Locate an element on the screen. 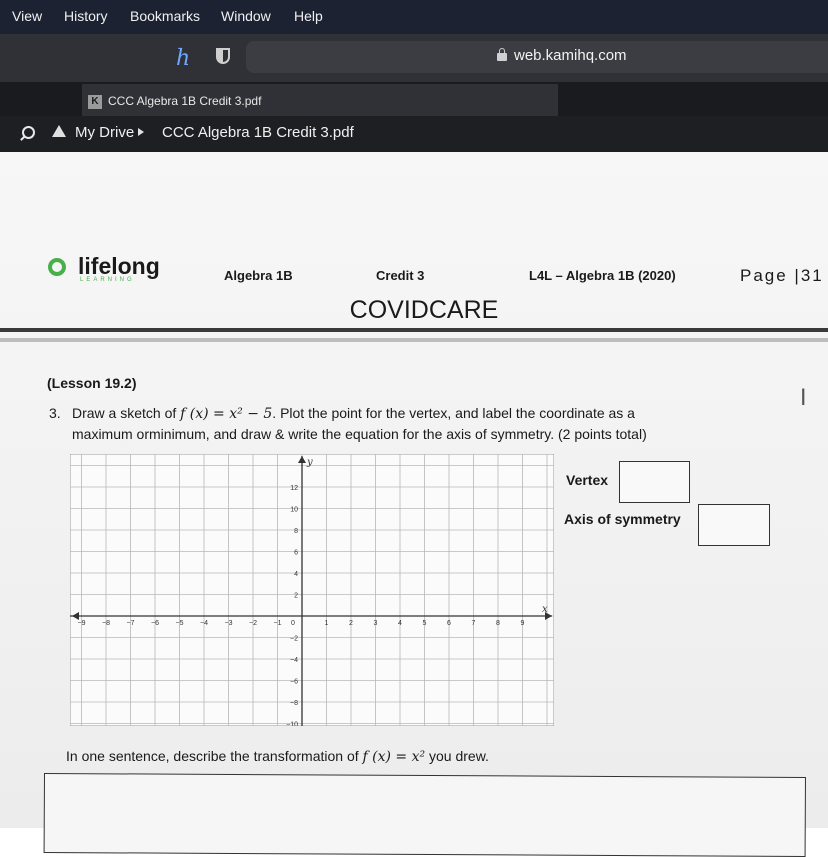 This screenshot has height=857, width=828. menu-history: History is located at coordinates (86, 16).